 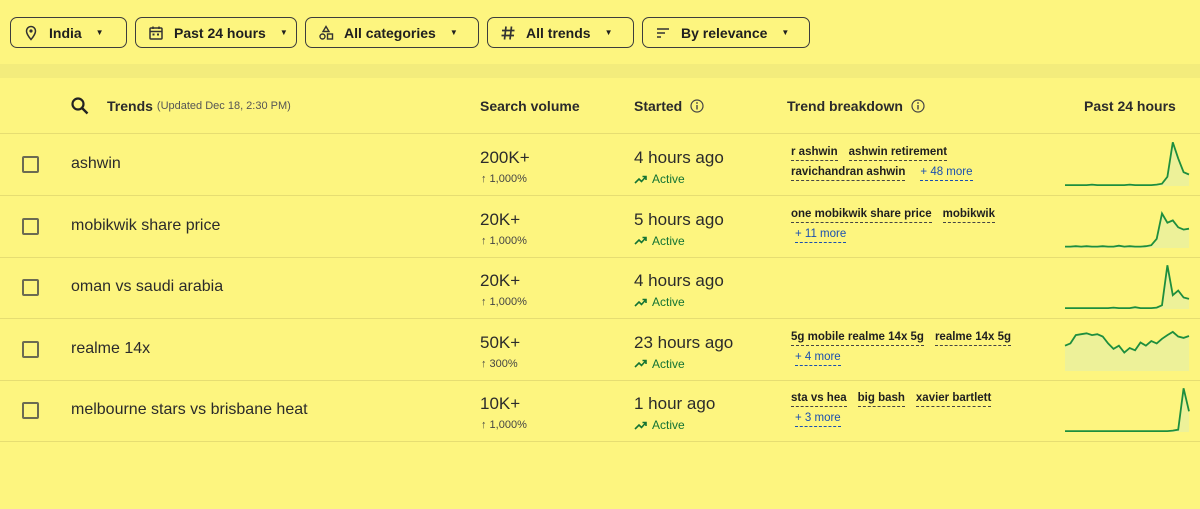 I want to click on category-filter: All categories ▼, so click(x=392, y=32).